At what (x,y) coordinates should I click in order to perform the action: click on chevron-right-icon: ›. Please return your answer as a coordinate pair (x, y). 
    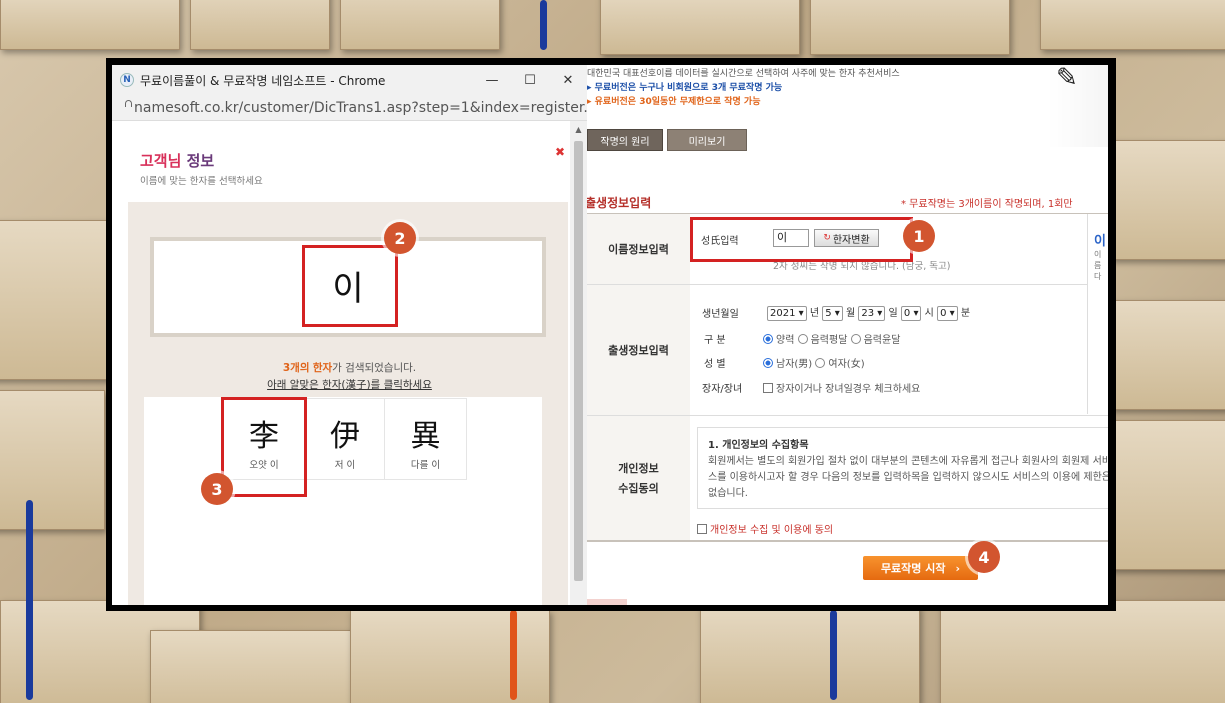
    Looking at the image, I should click on (958, 568).